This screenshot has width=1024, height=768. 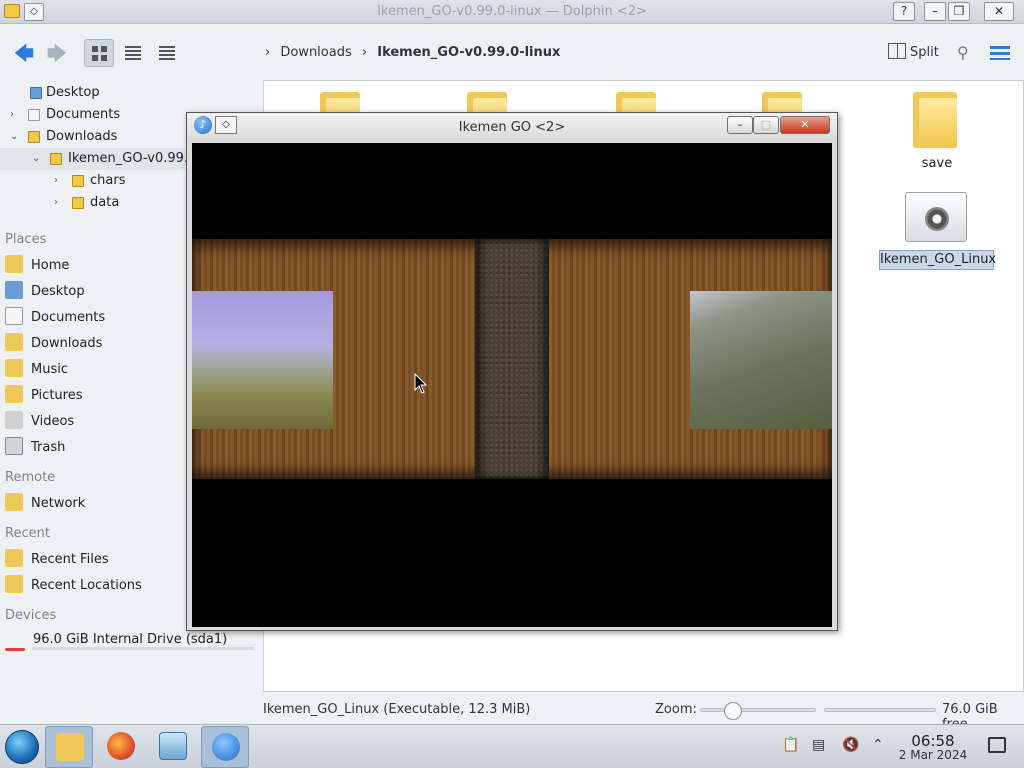 I want to click on game-app-icon, so click(x=226, y=747).